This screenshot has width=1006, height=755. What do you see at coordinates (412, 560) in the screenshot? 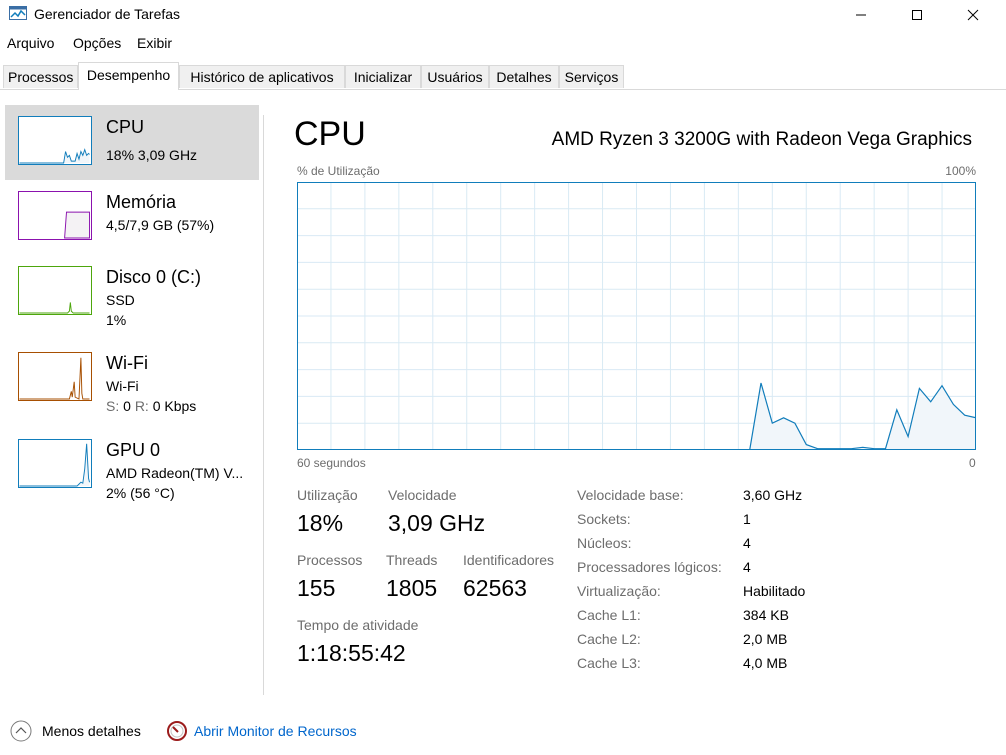
I see `threads-label: Threads` at bounding box center [412, 560].